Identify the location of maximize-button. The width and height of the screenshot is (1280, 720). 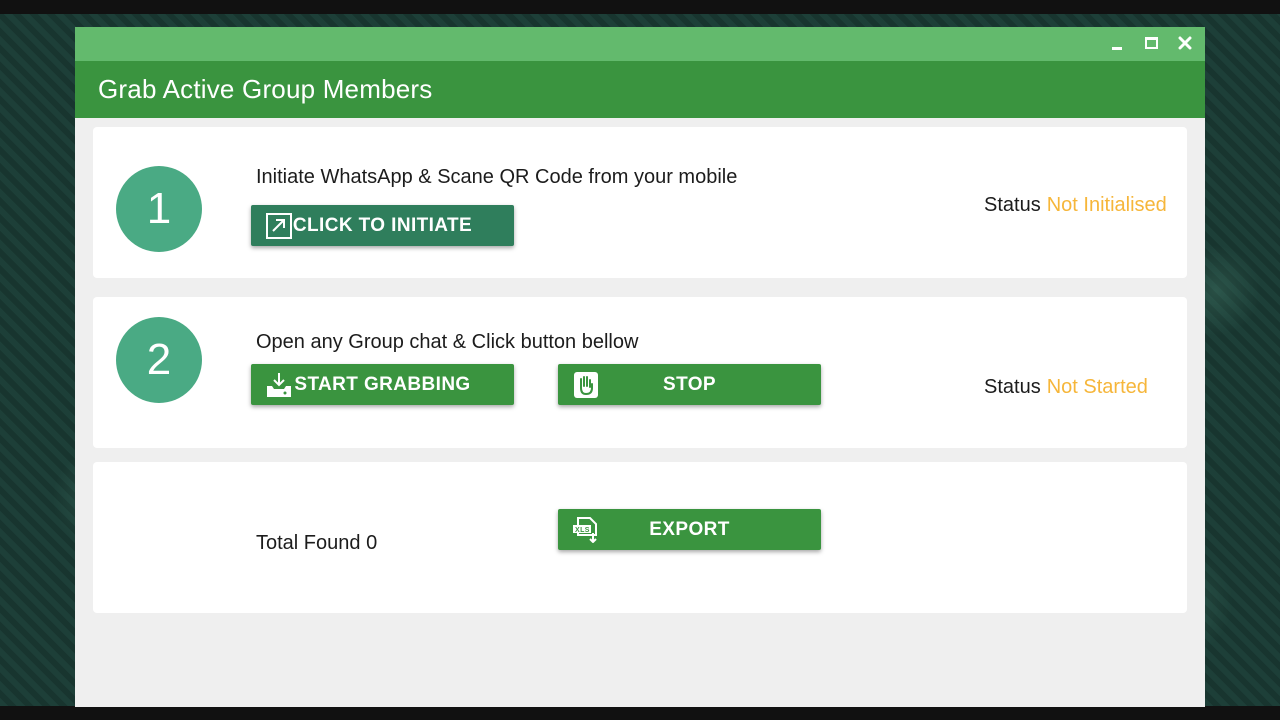
(1151, 43).